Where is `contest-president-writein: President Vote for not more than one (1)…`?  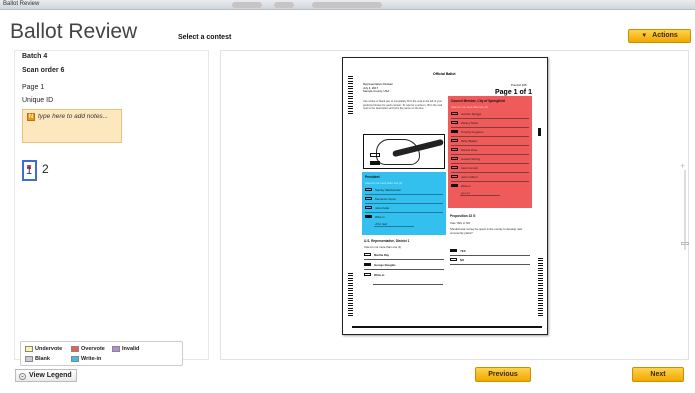 contest-president-writein: President Vote for not more than one (1)… is located at coordinates (404, 203).